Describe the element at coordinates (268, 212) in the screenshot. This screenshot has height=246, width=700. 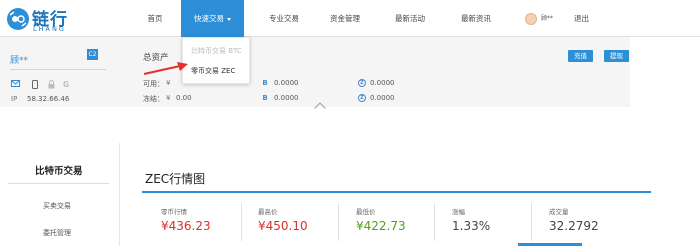
I see `stat-label-high: 最高价` at that location.